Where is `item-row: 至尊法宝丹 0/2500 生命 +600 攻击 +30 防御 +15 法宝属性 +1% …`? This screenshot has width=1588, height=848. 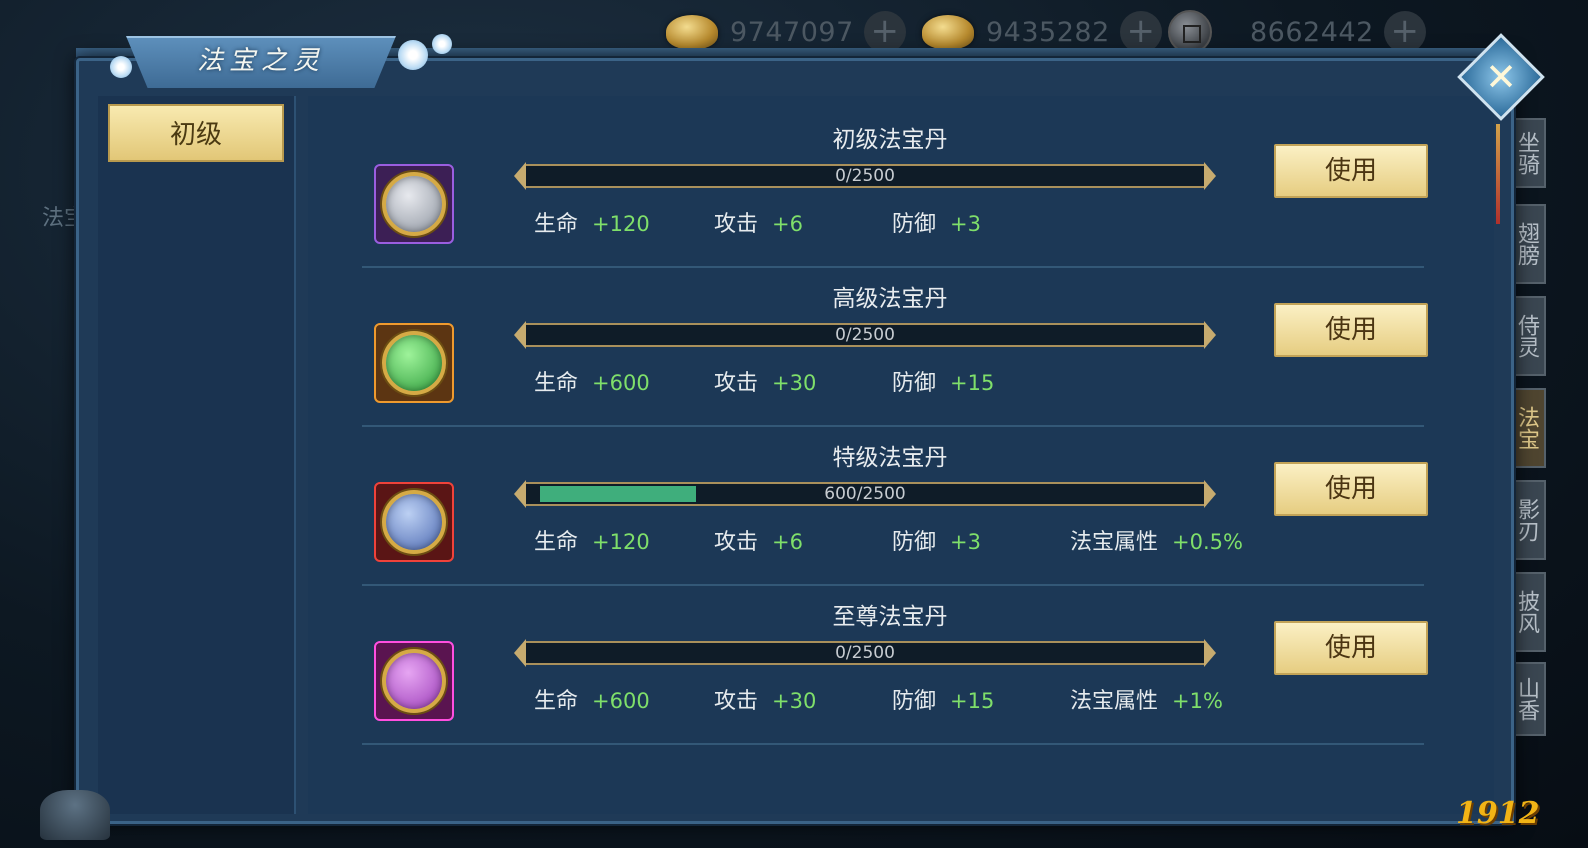
item-row: 至尊法宝丹 0/2500 生命 +600 攻击 +30 防御 +15 法宝属性 +1% … is located at coordinates (895, 666).